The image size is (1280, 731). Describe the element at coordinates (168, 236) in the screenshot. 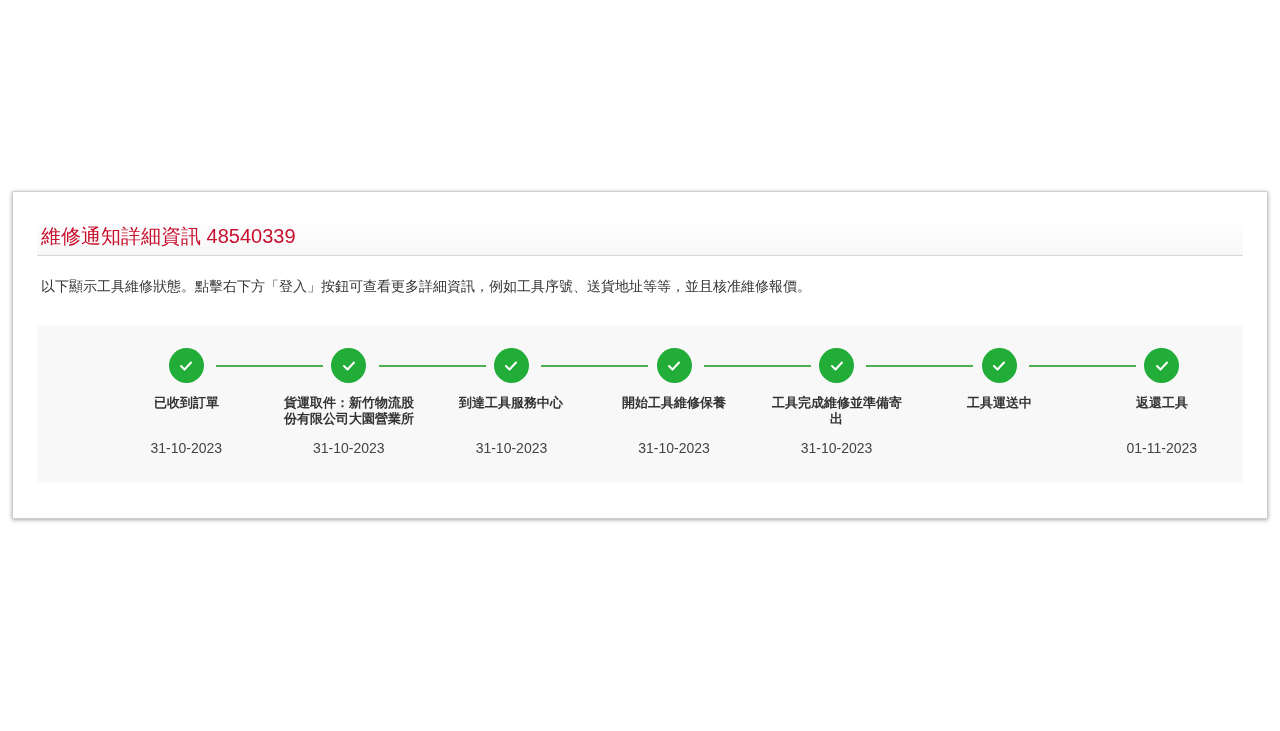

I see `card-title: 維修通知詳細資訊 48540339` at that location.